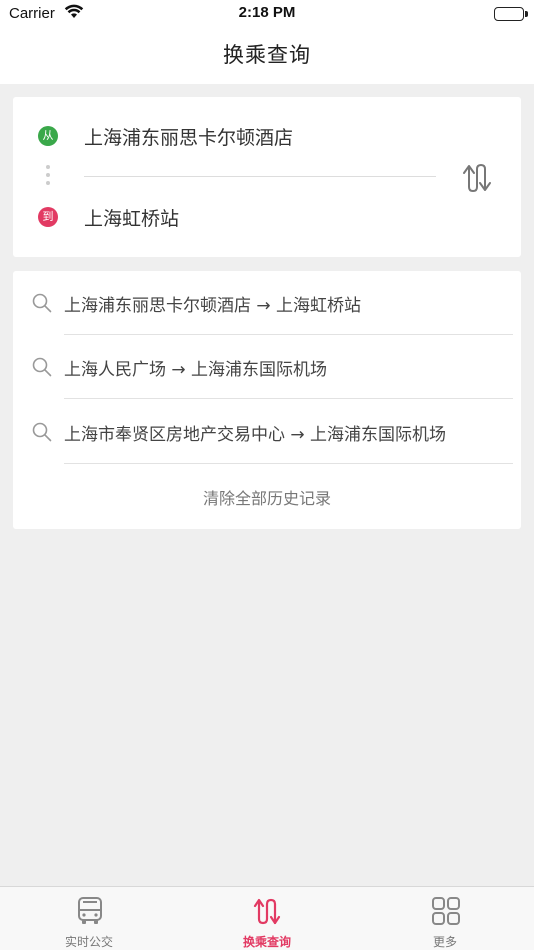  Describe the element at coordinates (188, 136) in the screenshot. I see `from-location-field: 上海浦东丽思卡尔顿酒店` at that location.